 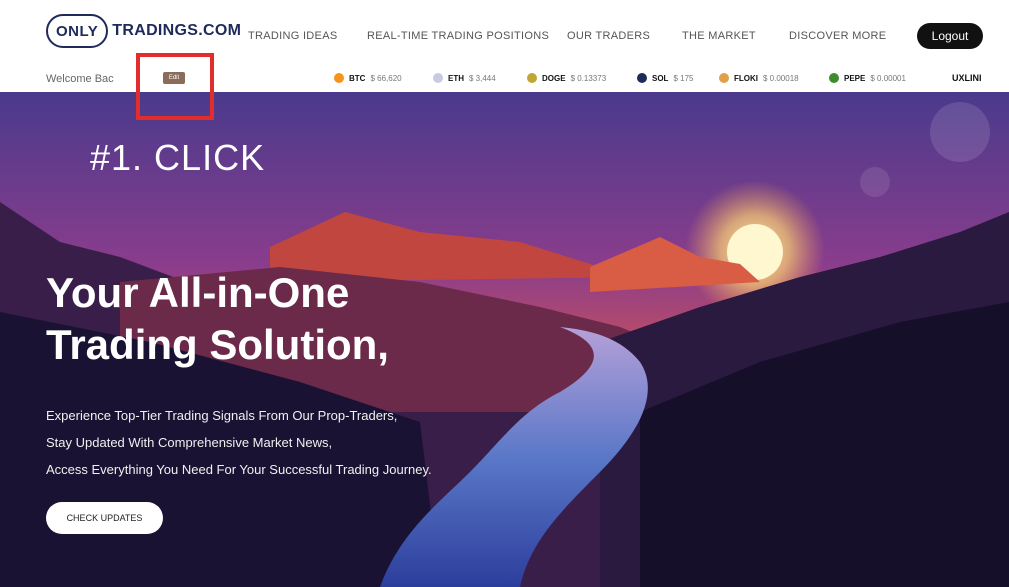 I want to click on floki-icon, so click(x=724, y=78).